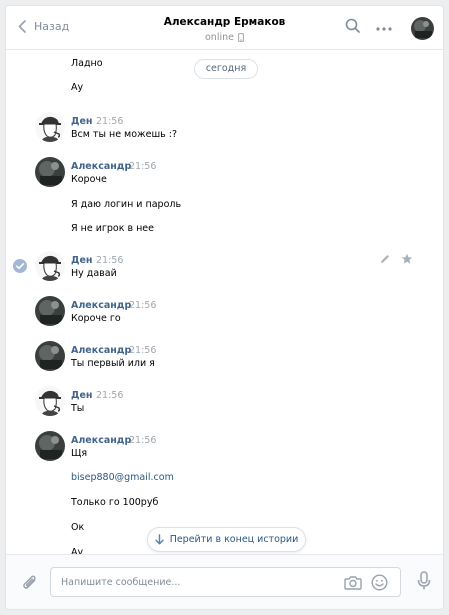 The image size is (449, 615). Describe the element at coordinates (219, 37) in the screenshot. I see `peer-status-text: online` at that location.